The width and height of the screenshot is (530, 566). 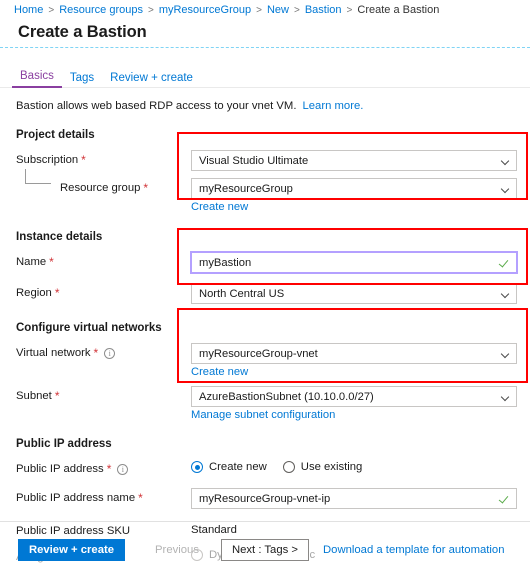 What do you see at coordinates (100, 188) in the screenshot?
I see `label-resource-group-text: Resource group` at bounding box center [100, 188].